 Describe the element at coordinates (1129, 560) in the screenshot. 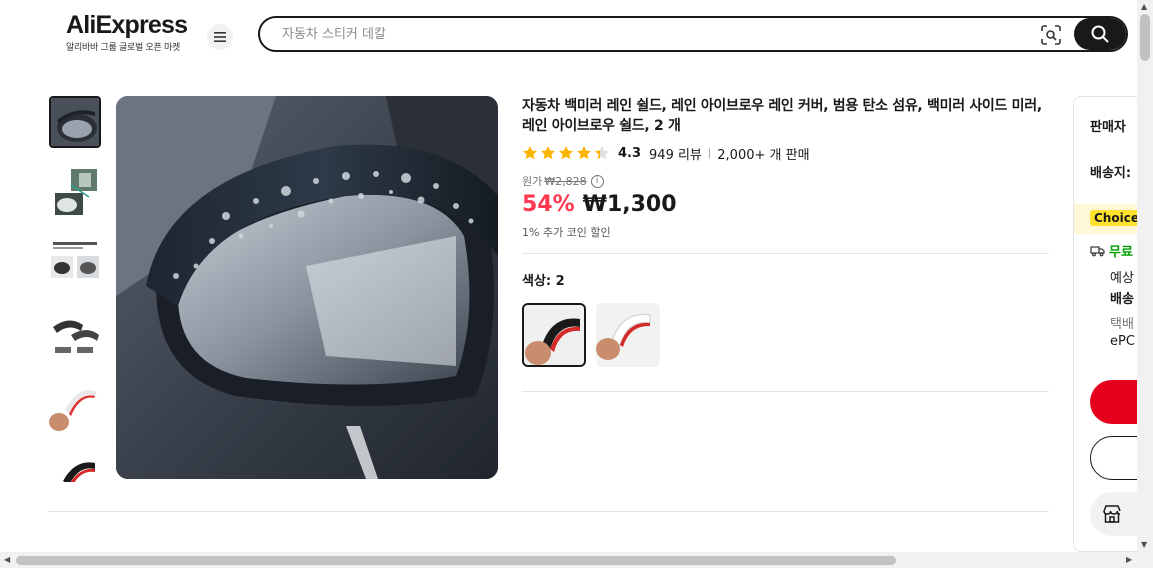

I see `scroll-right-icon: ▶` at that location.